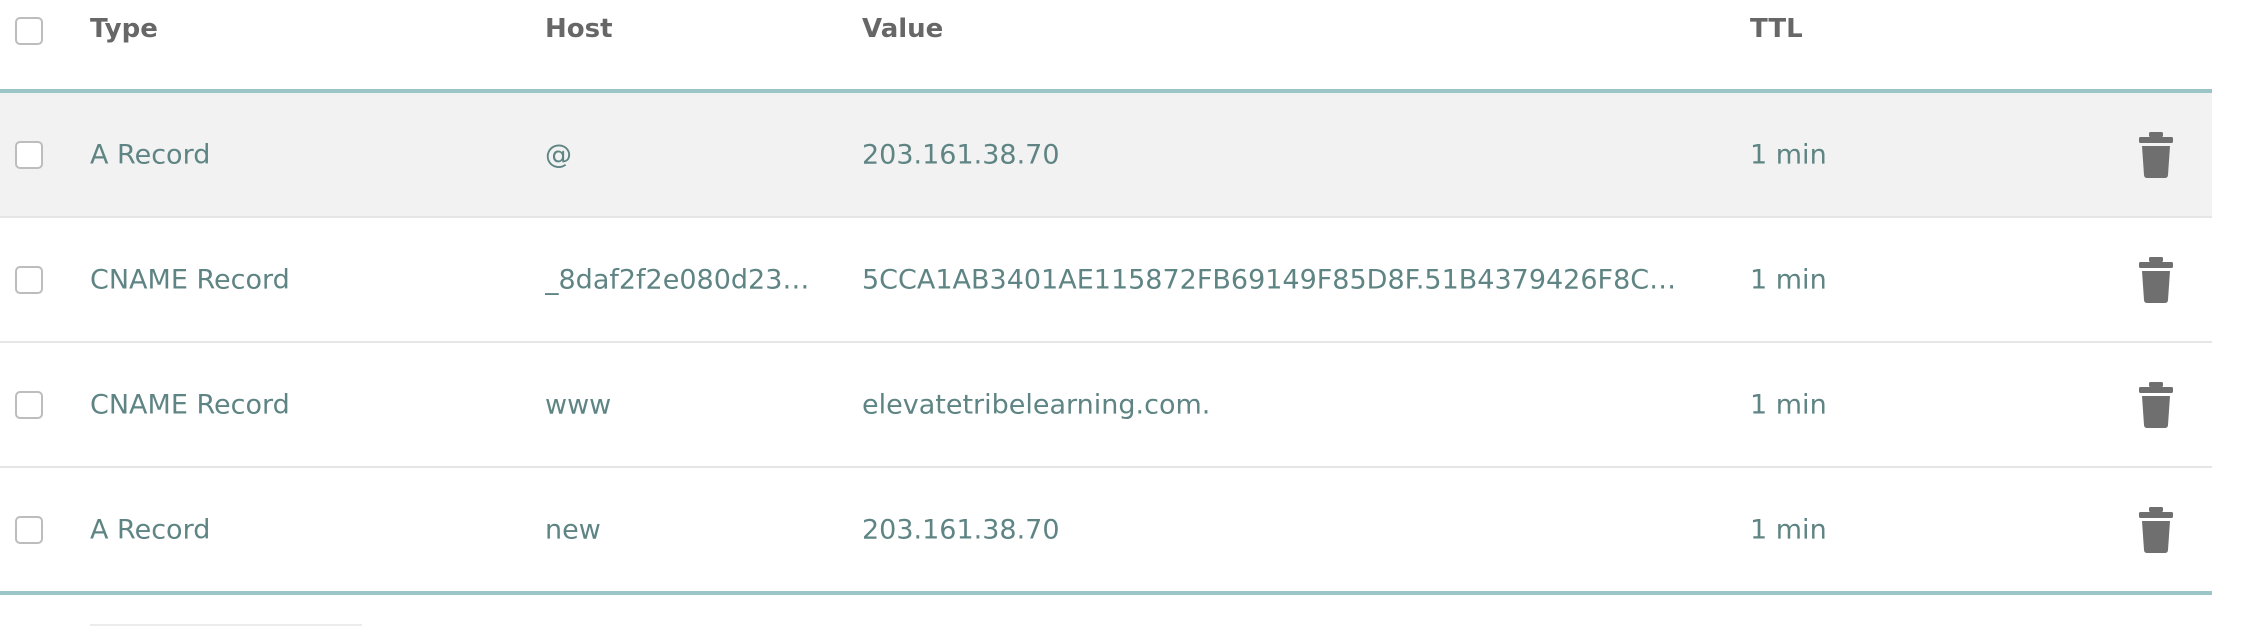 The image size is (2246, 626). What do you see at coordinates (680, 29) in the screenshot?
I see `column-header-host: Host` at bounding box center [680, 29].